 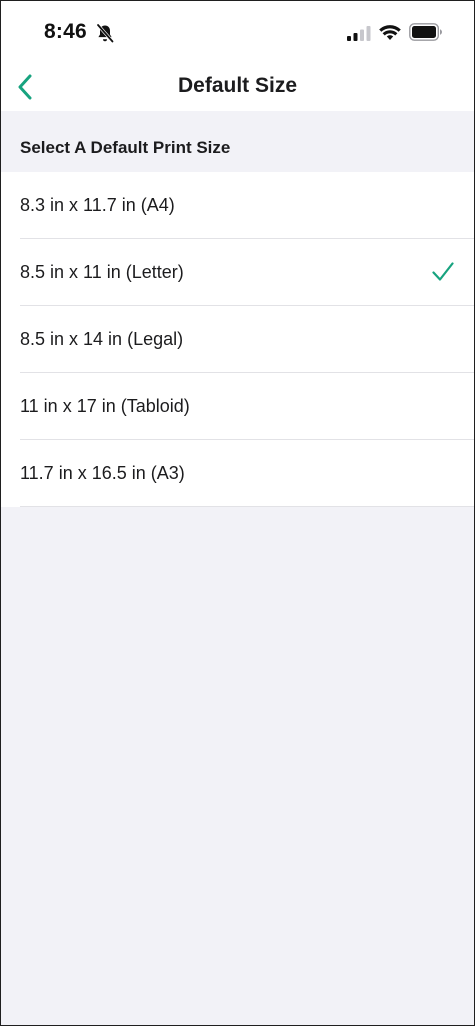 I want to click on top-area: 8:46 Default Size, so click(x=237, y=56).